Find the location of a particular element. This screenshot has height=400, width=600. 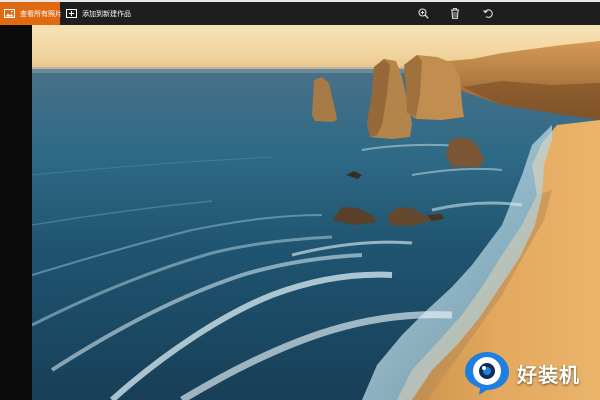

add-to-creation-button: 添加到新建作品 is located at coordinates (99, 13).